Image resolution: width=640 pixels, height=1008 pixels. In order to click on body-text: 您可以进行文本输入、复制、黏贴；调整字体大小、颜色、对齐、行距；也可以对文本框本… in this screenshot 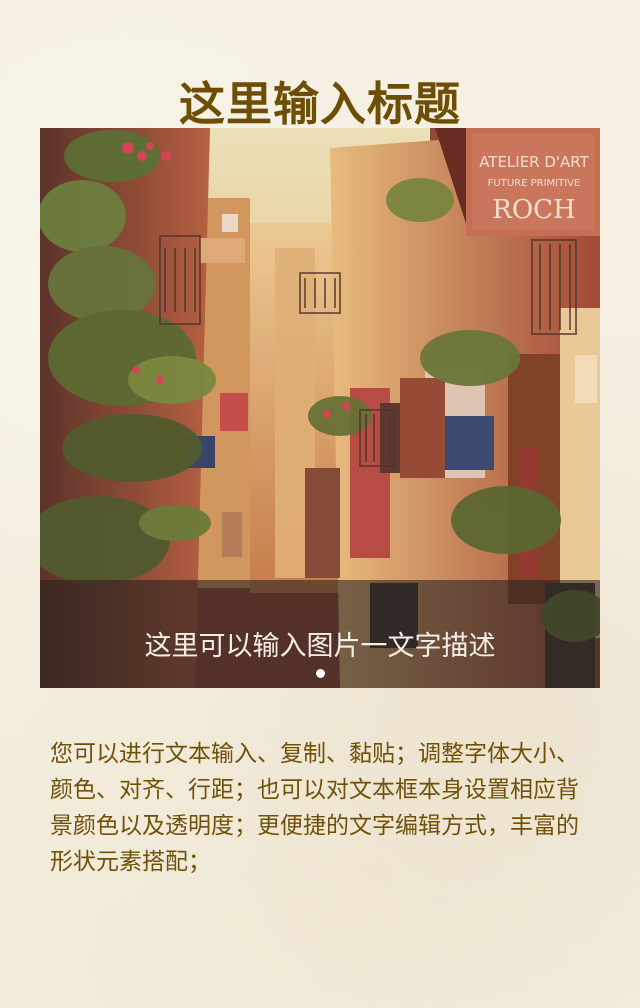, I will do `click(314, 808)`.